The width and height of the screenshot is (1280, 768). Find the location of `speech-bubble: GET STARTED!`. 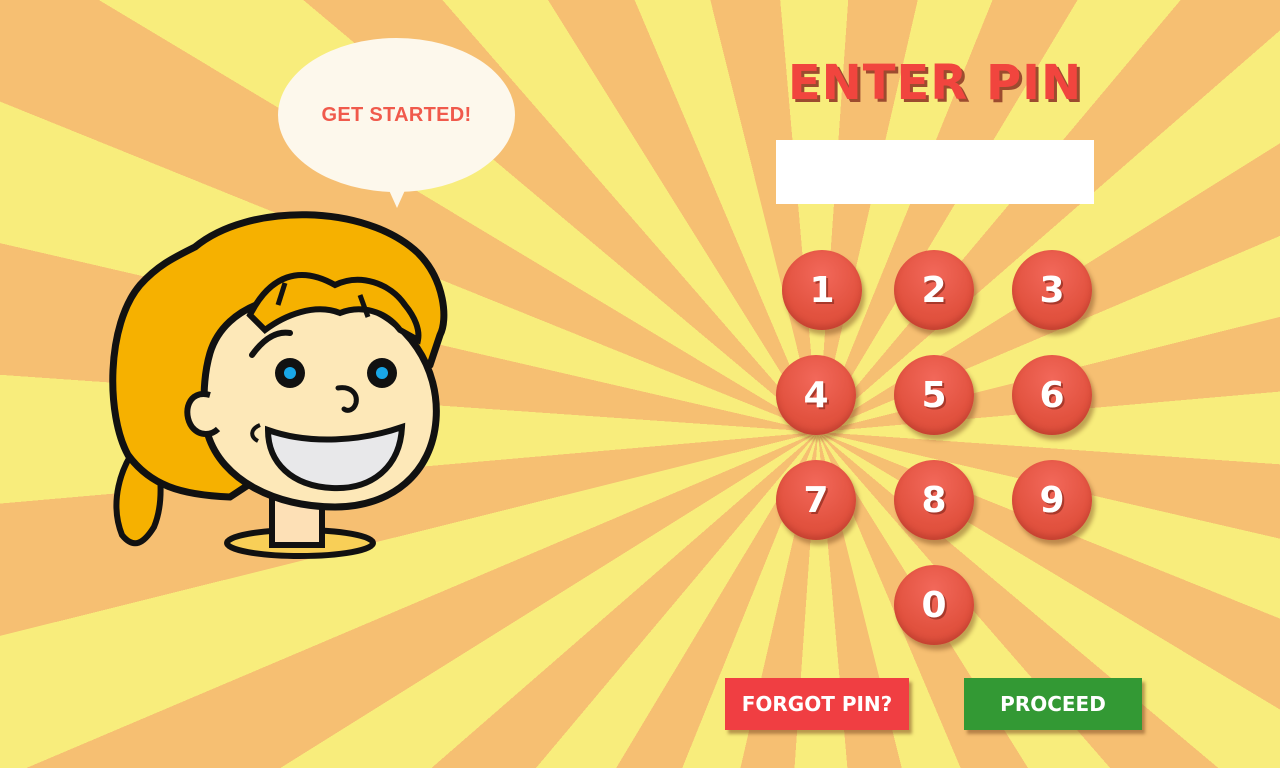

speech-bubble: GET STARTED! is located at coordinates (396, 123).